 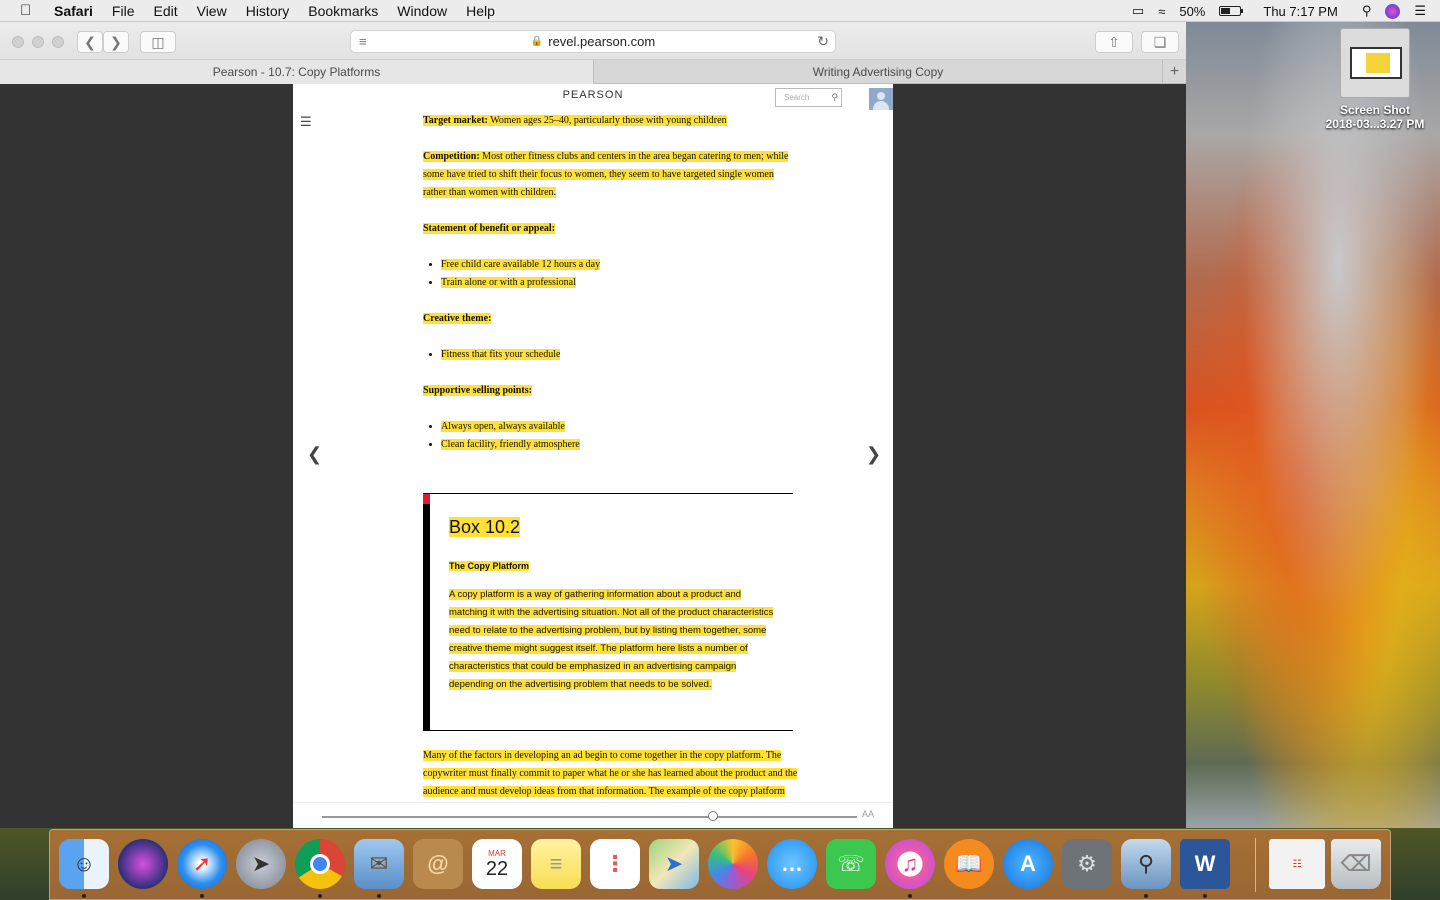 I want to click on photos-icon, so click(x=733, y=864).